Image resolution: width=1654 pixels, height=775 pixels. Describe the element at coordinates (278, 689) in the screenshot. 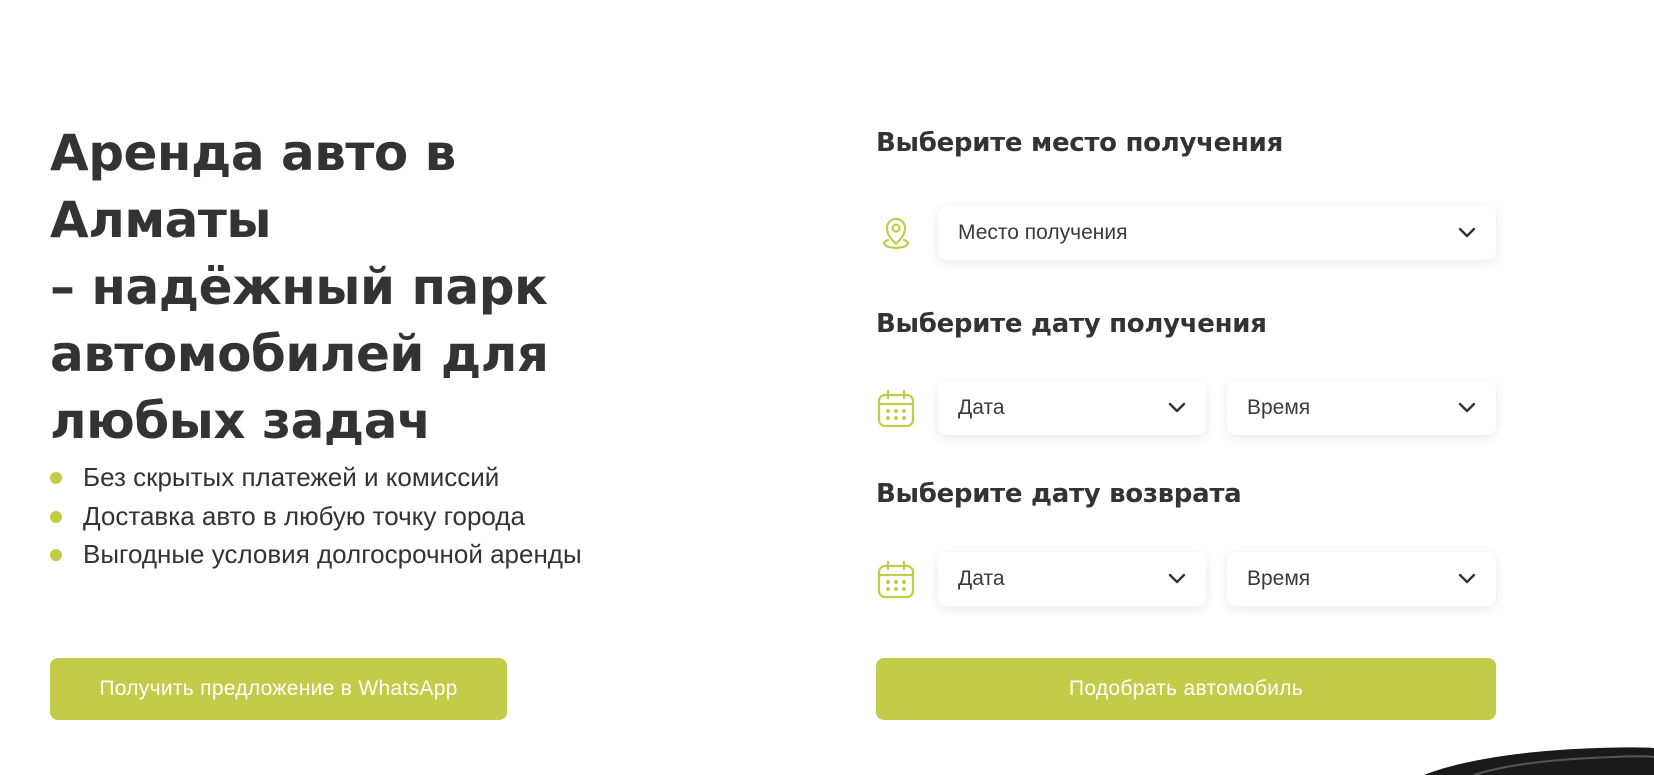

I see `whatsapp-offer-button: Получить предложение в WhatsApp` at that location.